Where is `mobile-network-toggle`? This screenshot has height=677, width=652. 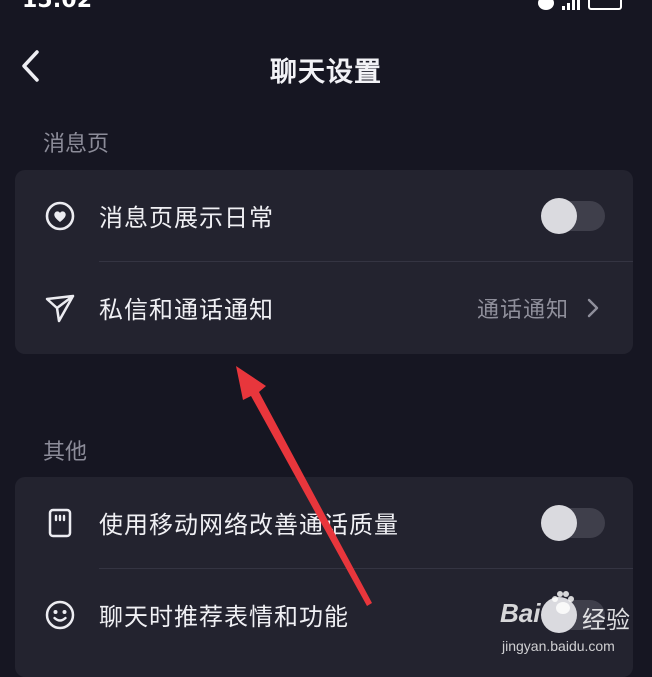 mobile-network-toggle is located at coordinates (573, 523).